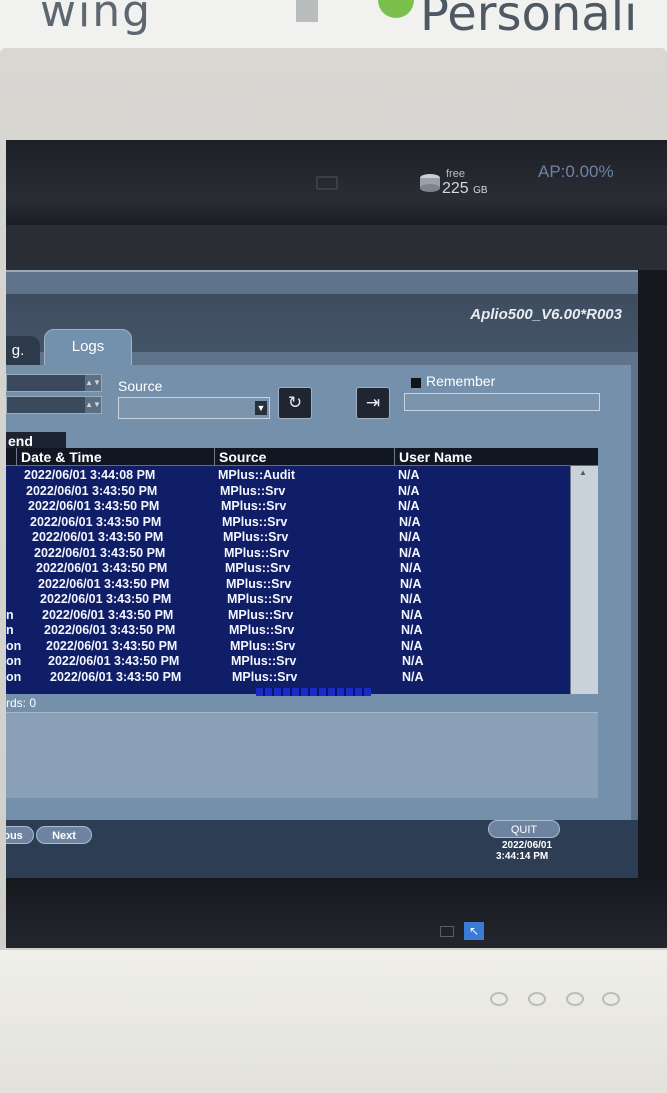 This screenshot has width=667, height=1093. Describe the element at coordinates (430, 183) in the screenshot. I see `disk-icon` at that location.